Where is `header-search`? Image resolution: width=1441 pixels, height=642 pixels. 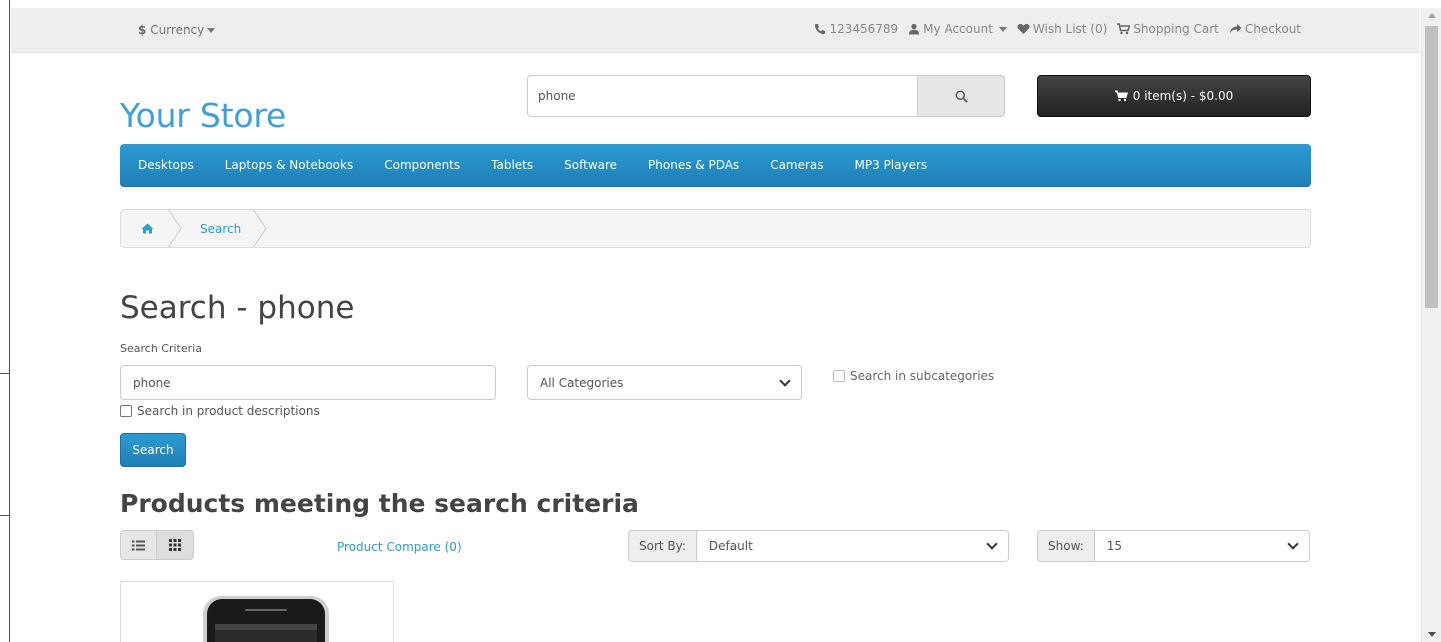 header-search is located at coordinates (766, 96).